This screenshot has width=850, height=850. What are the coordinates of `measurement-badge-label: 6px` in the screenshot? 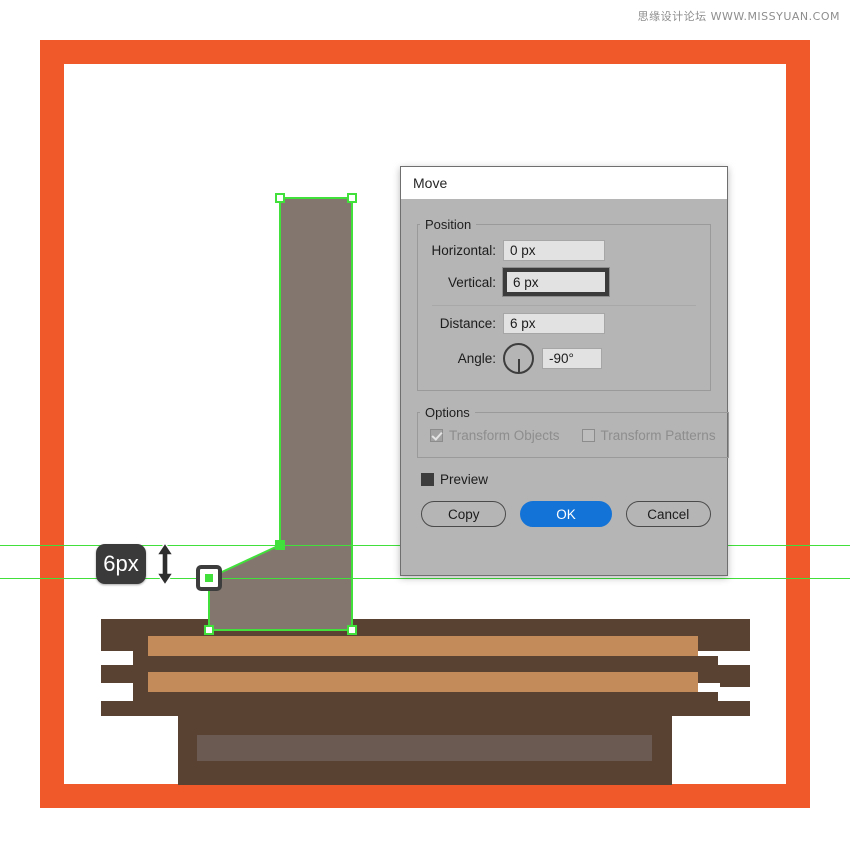 It's located at (121, 563).